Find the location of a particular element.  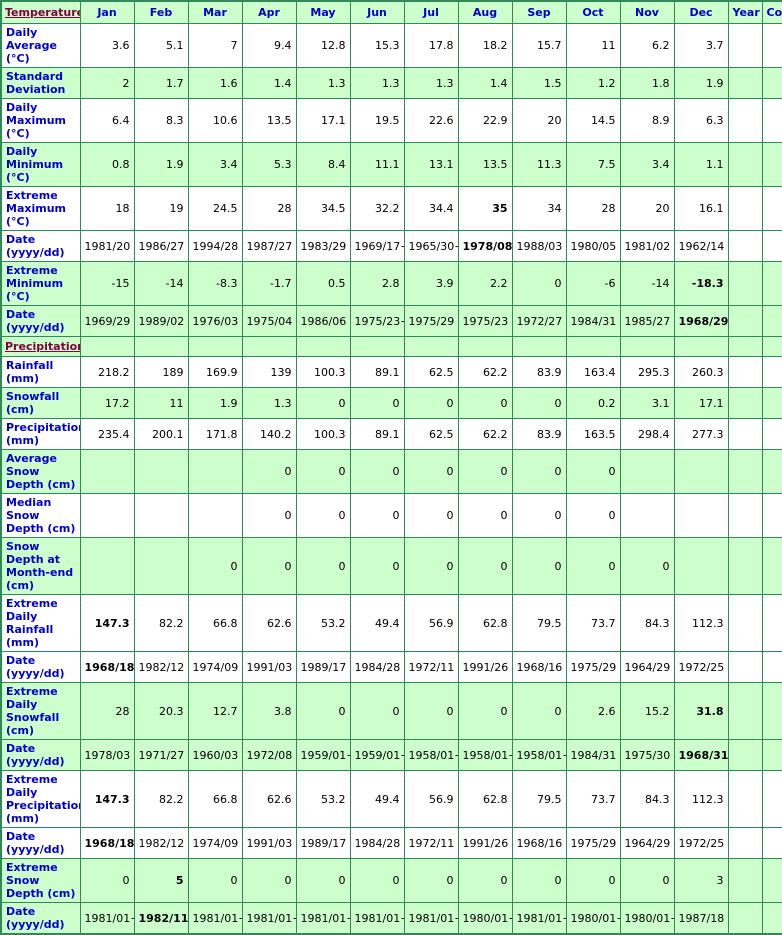

column-header-jan: Jan is located at coordinates (107, 12).